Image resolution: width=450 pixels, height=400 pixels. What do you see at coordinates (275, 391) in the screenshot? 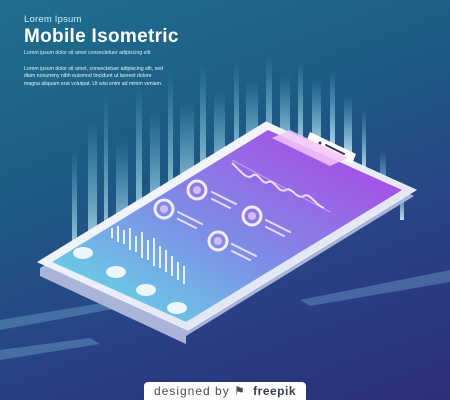
I see `credit-brand: freepik` at bounding box center [275, 391].